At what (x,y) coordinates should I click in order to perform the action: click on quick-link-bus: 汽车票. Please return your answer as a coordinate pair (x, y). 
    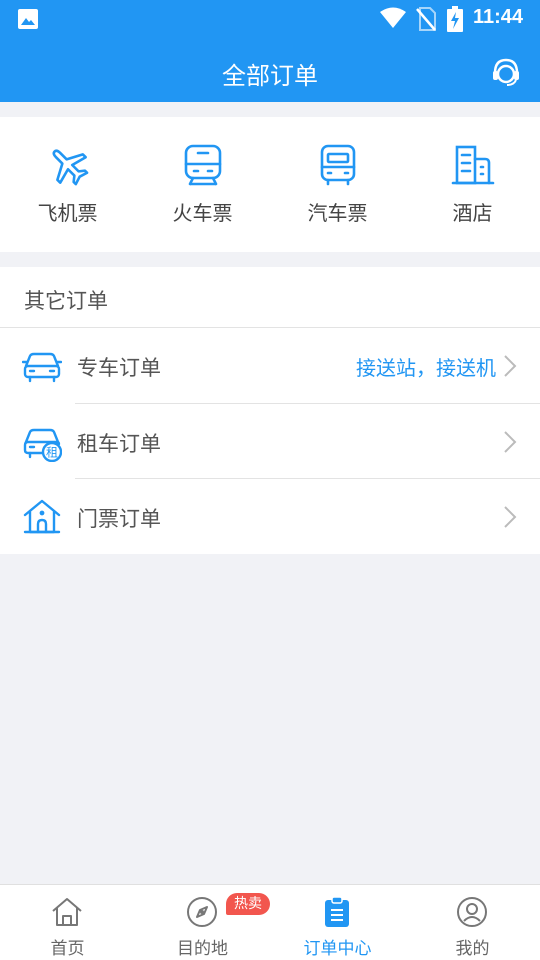
    Looking at the image, I should click on (337, 184).